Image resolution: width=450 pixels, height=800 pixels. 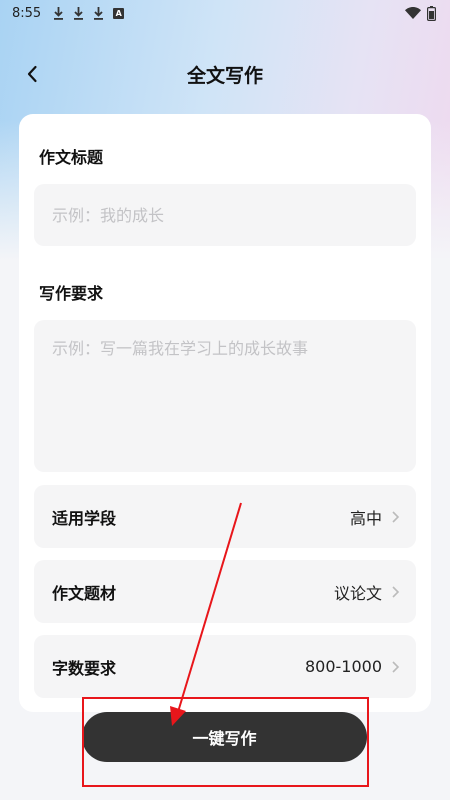 What do you see at coordinates (365, 518) in the screenshot?
I see `option-value: 高中` at bounding box center [365, 518].